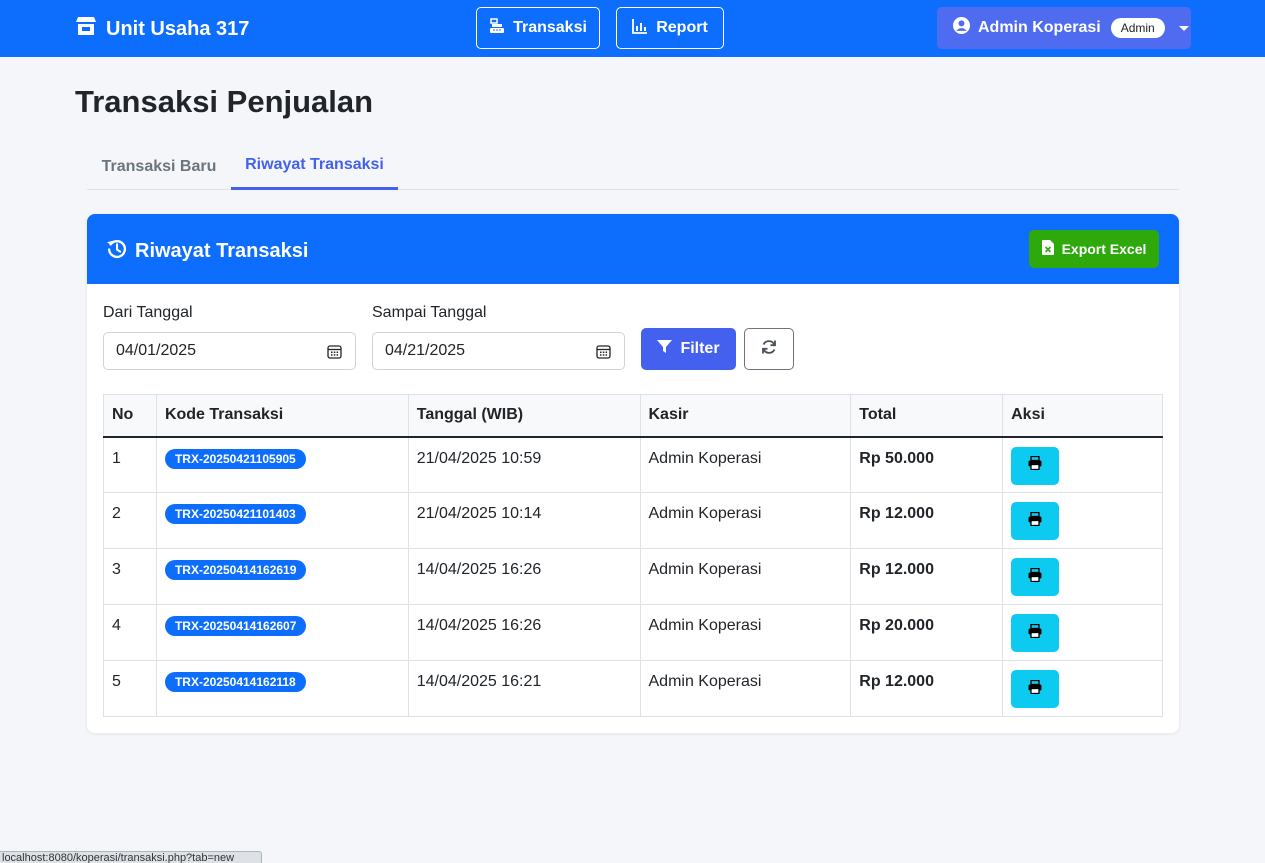  What do you see at coordinates (927, 416) in the screenshot?
I see `col-total: Total` at bounding box center [927, 416].